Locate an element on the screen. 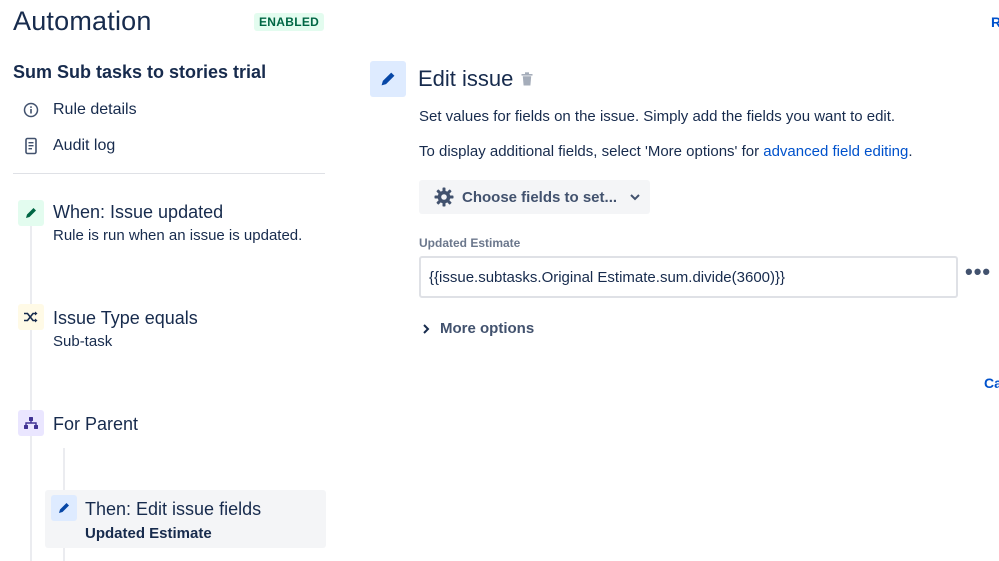 The image size is (999, 561). more-options-toggle: More options is located at coordinates (478, 328).